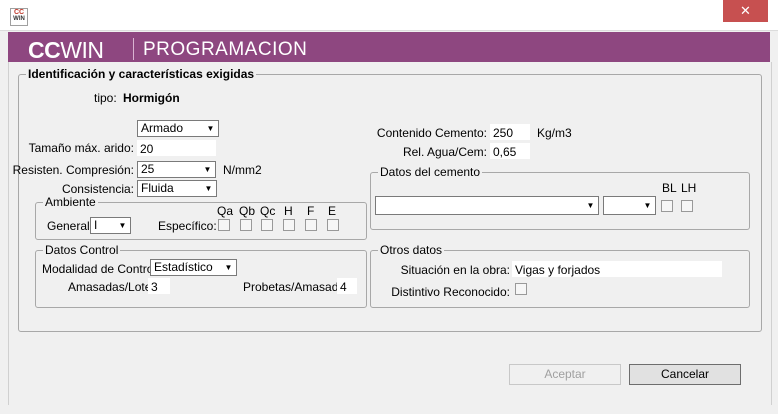 This screenshot has height=414, width=778. I want to click on ambiente-group-title: Ambiente, so click(70, 202).